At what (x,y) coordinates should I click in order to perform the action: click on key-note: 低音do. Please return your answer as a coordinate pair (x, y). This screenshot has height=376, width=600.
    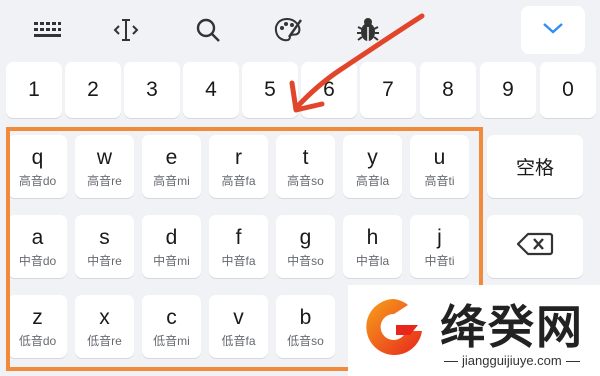
    Looking at the image, I should click on (37, 340).